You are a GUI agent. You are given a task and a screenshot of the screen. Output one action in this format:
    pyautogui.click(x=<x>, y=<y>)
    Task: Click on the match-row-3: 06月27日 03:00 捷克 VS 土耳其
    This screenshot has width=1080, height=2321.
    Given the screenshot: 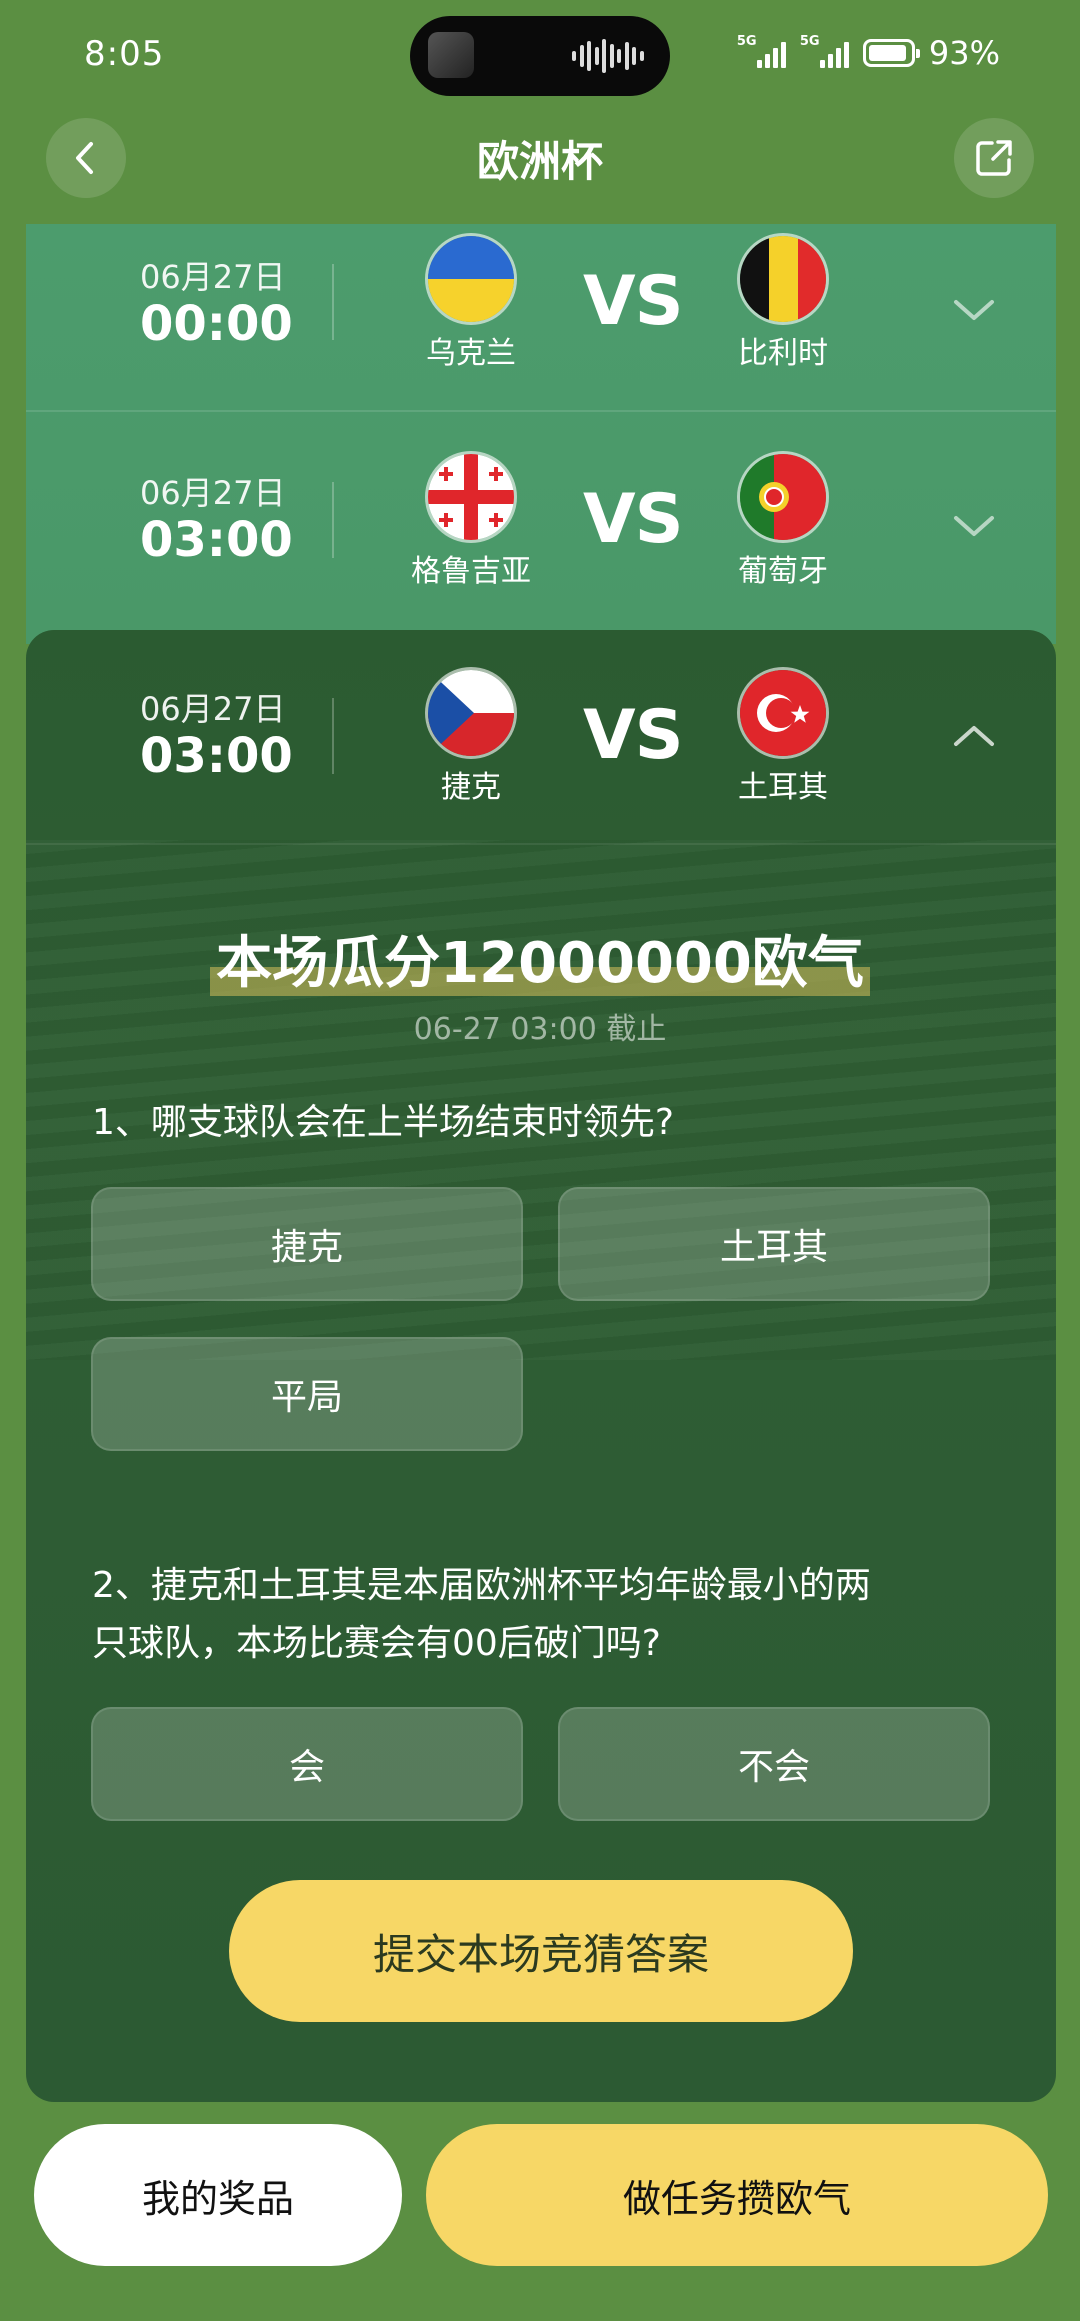 What is the action you would take?
    pyautogui.click(x=540, y=736)
    